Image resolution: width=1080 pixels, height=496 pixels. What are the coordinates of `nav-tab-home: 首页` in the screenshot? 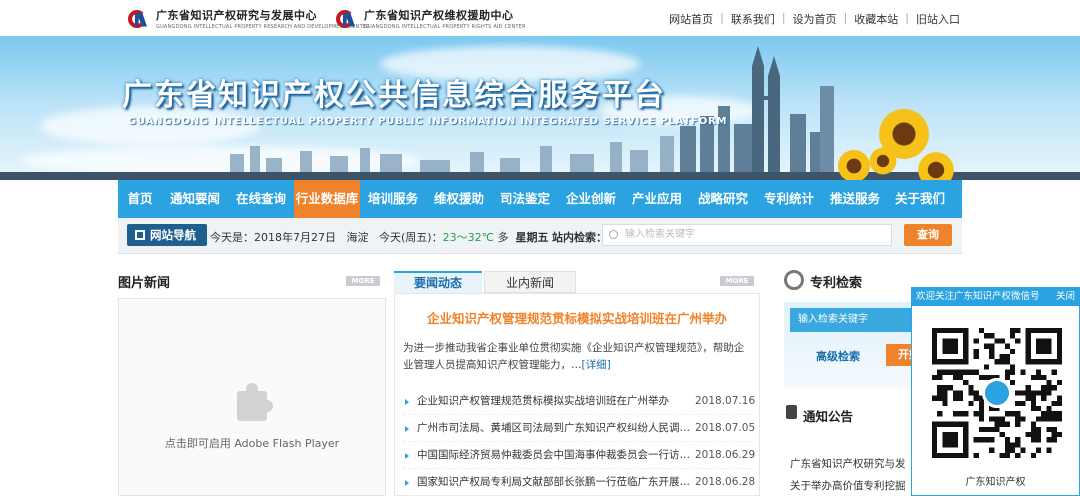 It's located at (140, 199).